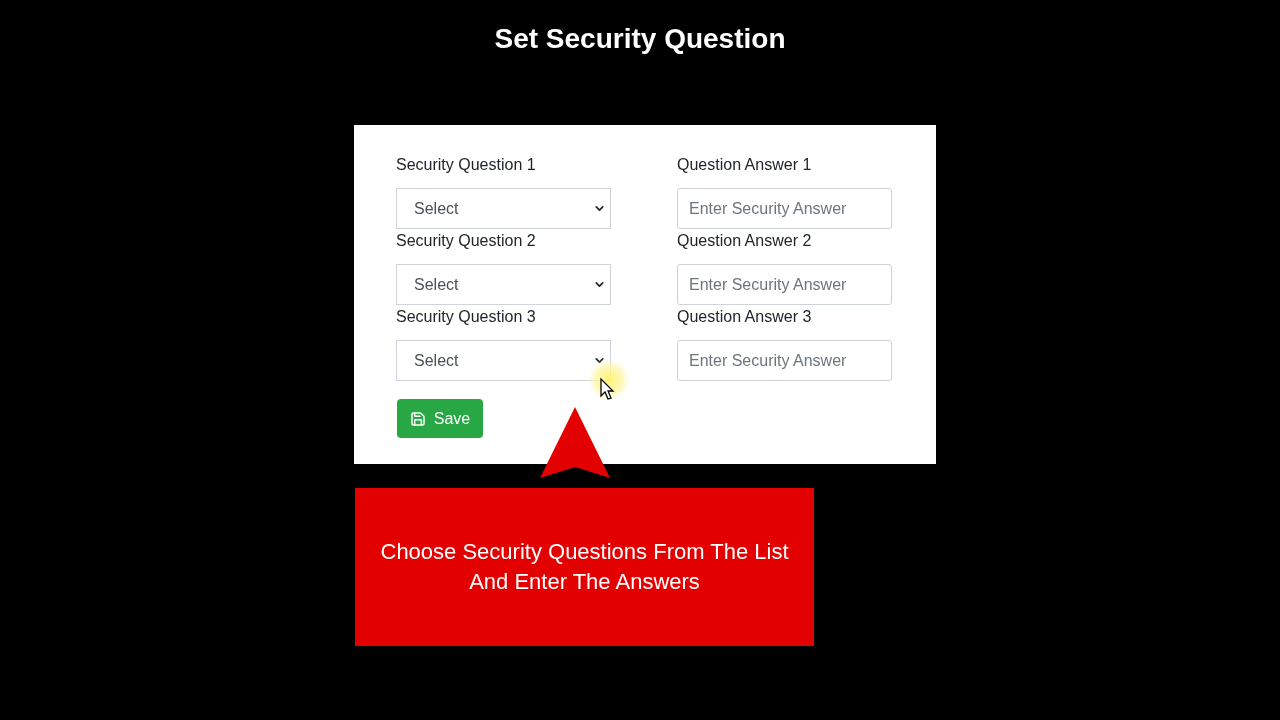 This screenshot has height=720, width=1280. What do you see at coordinates (745, 165) in the screenshot?
I see `field-label: Question Answer 1` at bounding box center [745, 165].